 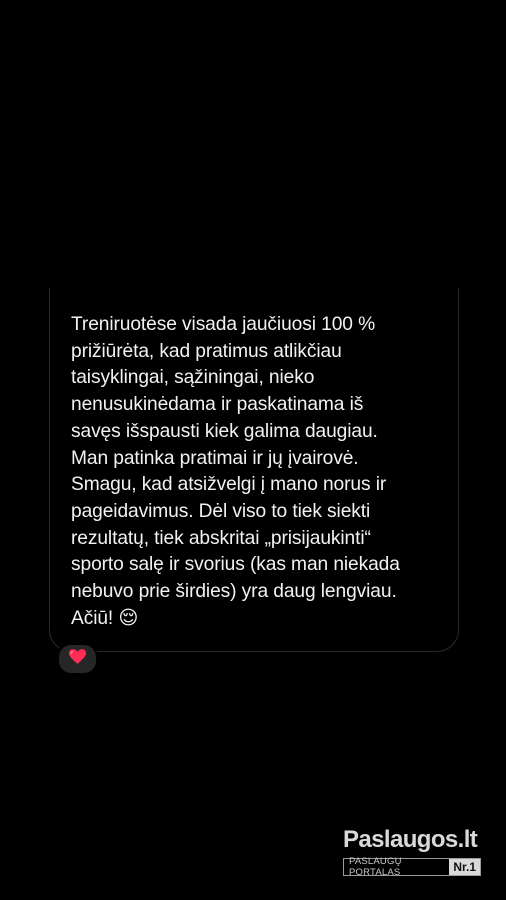 I want to click on watermark-brand: Paslaugos.lt, so click(x=410, y=839).